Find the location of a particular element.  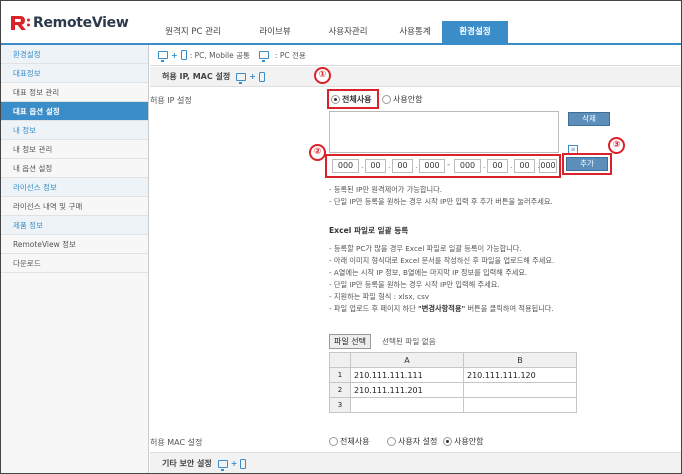

sidebar-section-license: 라이선스 정보 is located at coordinates (74, 187).